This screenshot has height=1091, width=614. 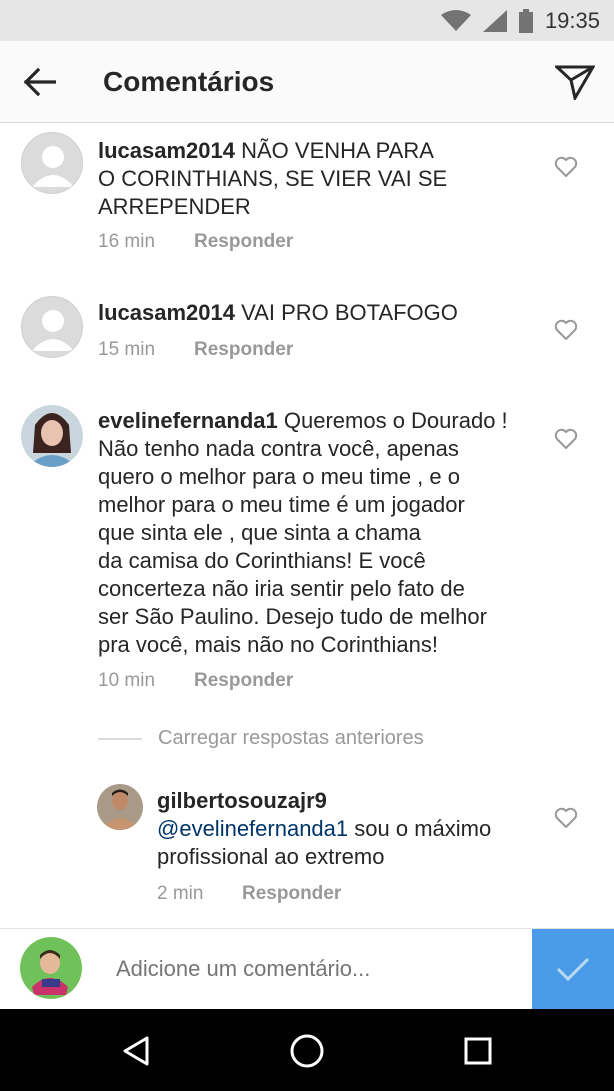 I want to click on status-icons: 19:35, so click(x=514, y=20).